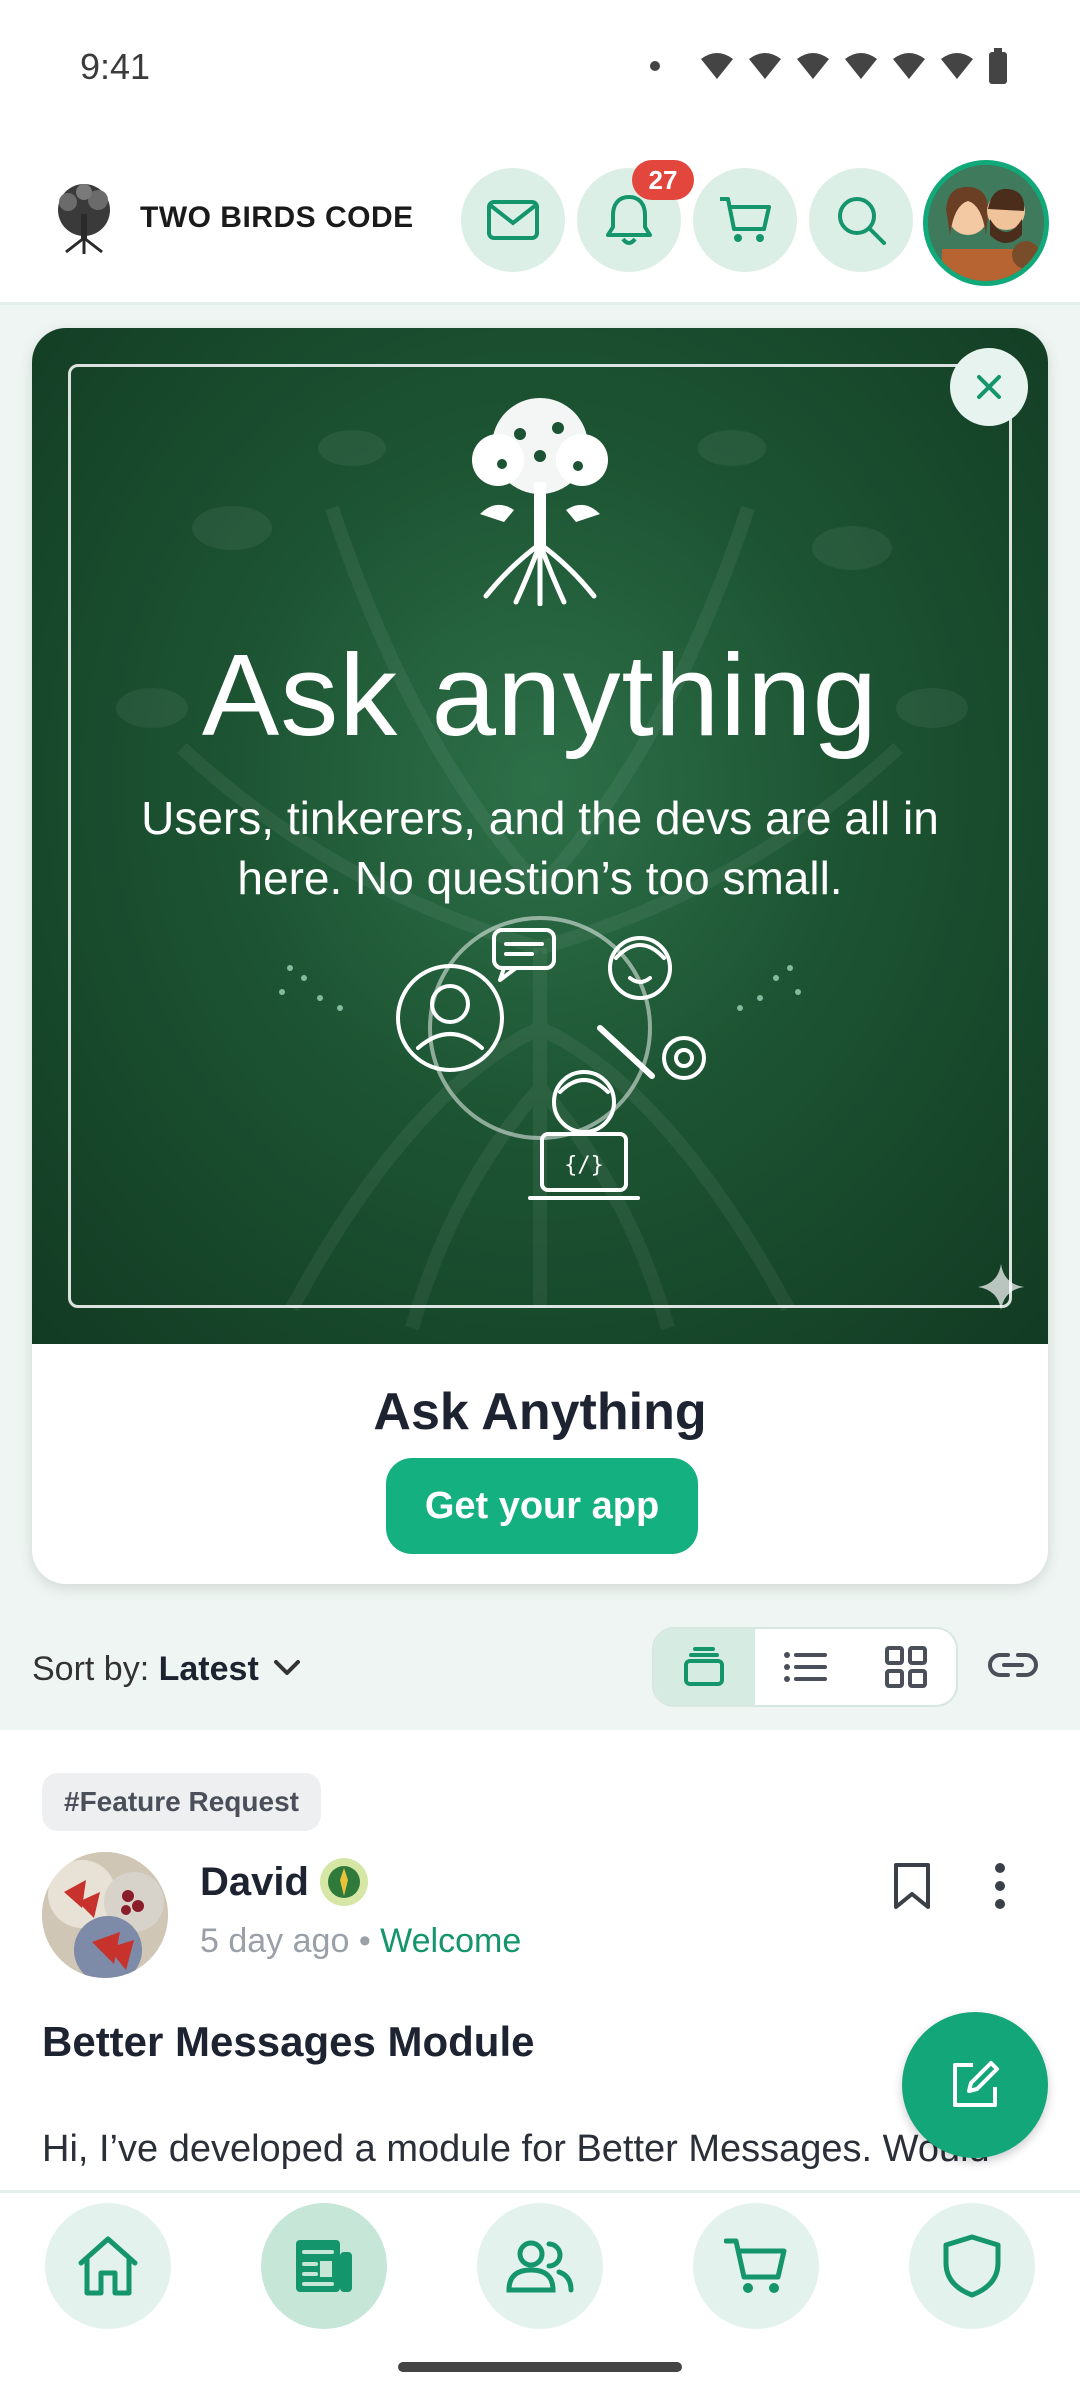 The width and height of the screenshot is (1080, 2400). I want to click on search-icon, so click(862, 221).